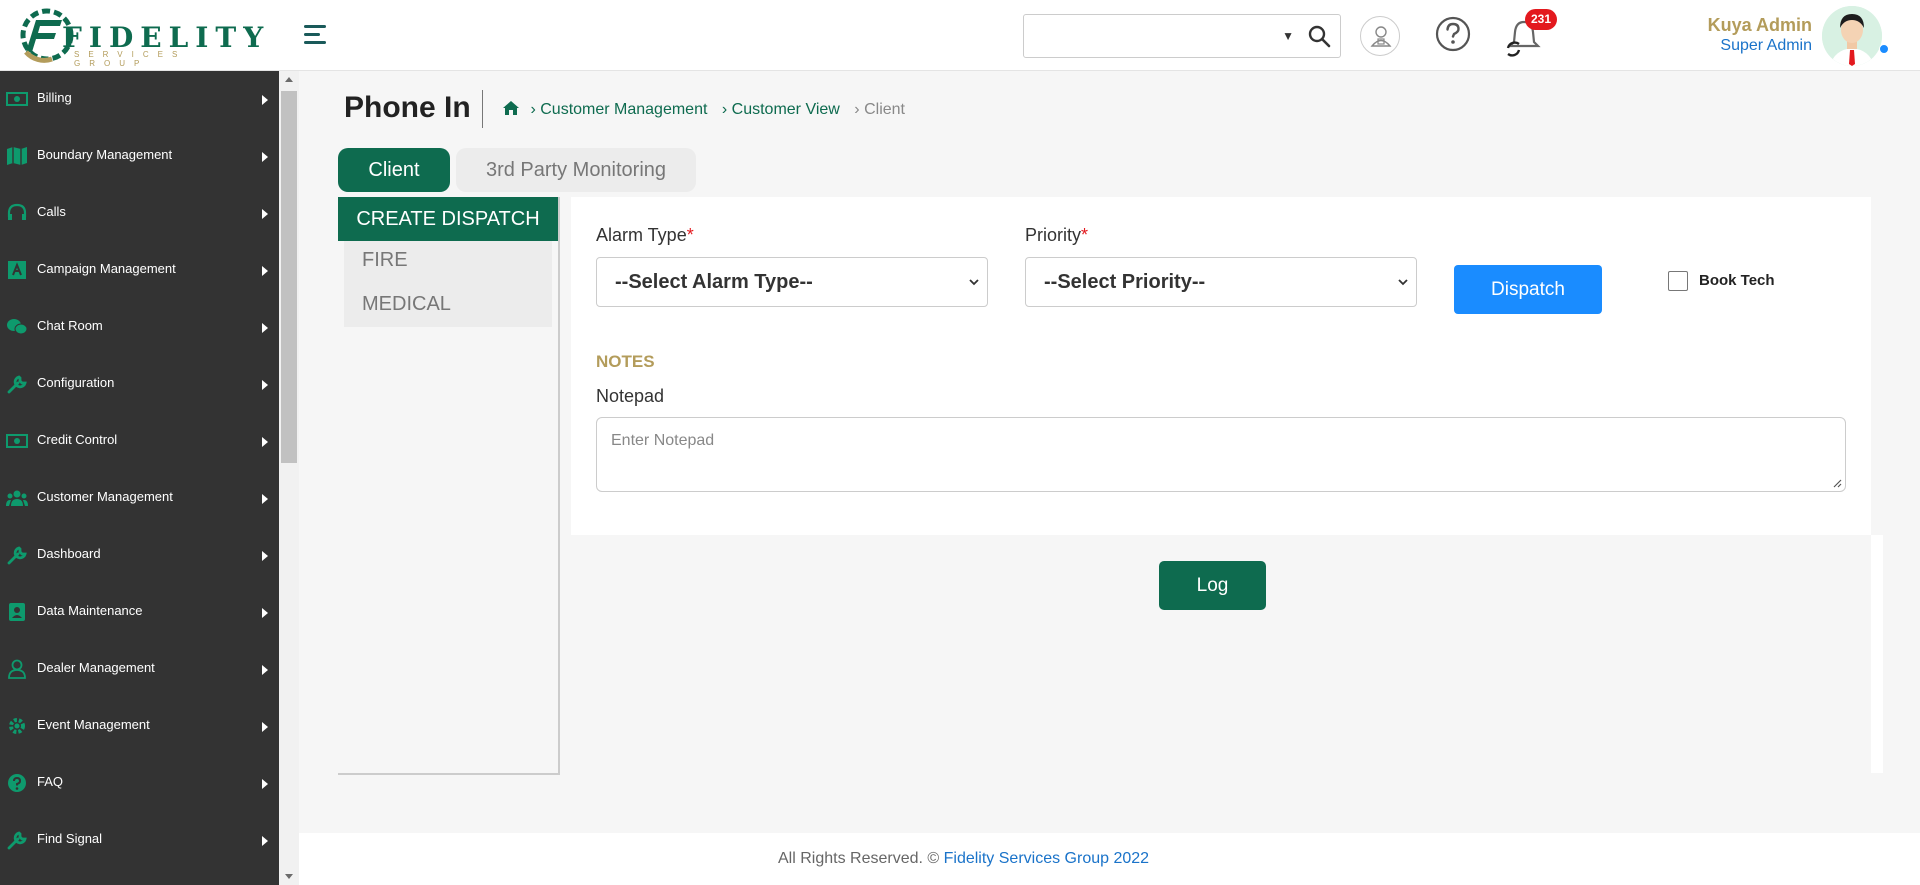  What do you see at coordinates (511, 108) in the screenshot?
I see `home-icon` at bounding box center [511, 108].